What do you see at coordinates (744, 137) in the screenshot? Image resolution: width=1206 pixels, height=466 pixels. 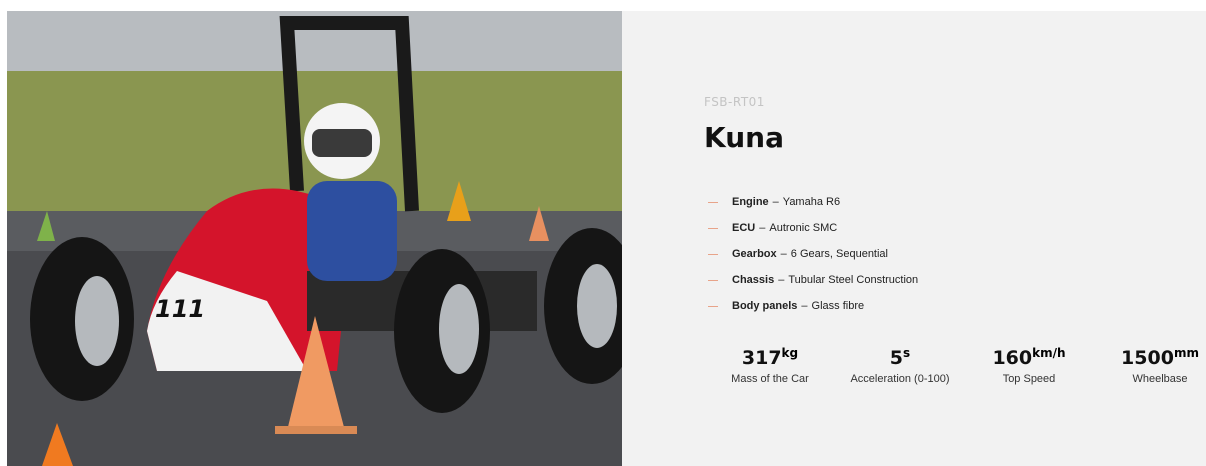 I see `car-name: Kuna` at bounding box center [744, 137].